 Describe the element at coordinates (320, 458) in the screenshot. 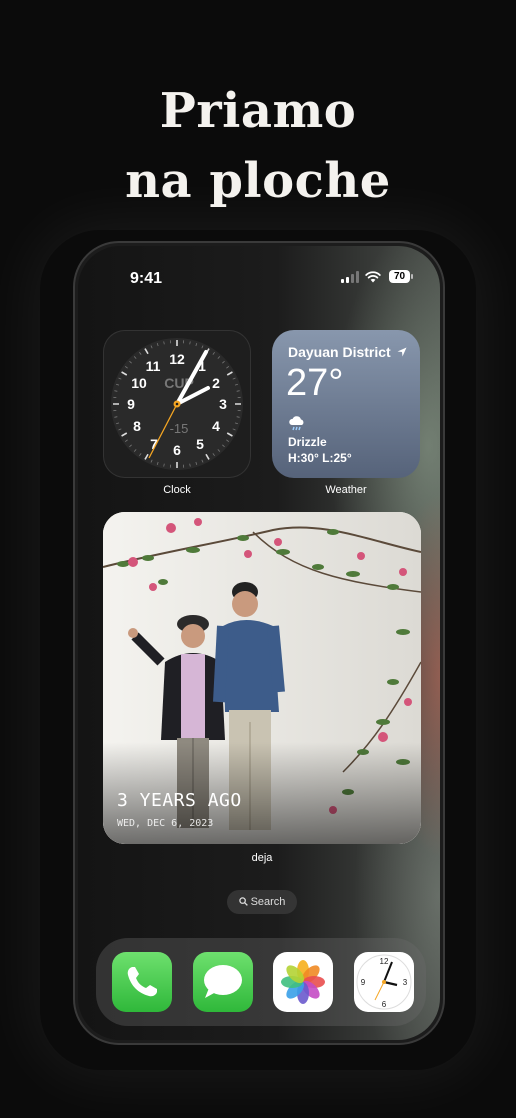

I see `weather-high-low: H:30° L:25°` at that location.